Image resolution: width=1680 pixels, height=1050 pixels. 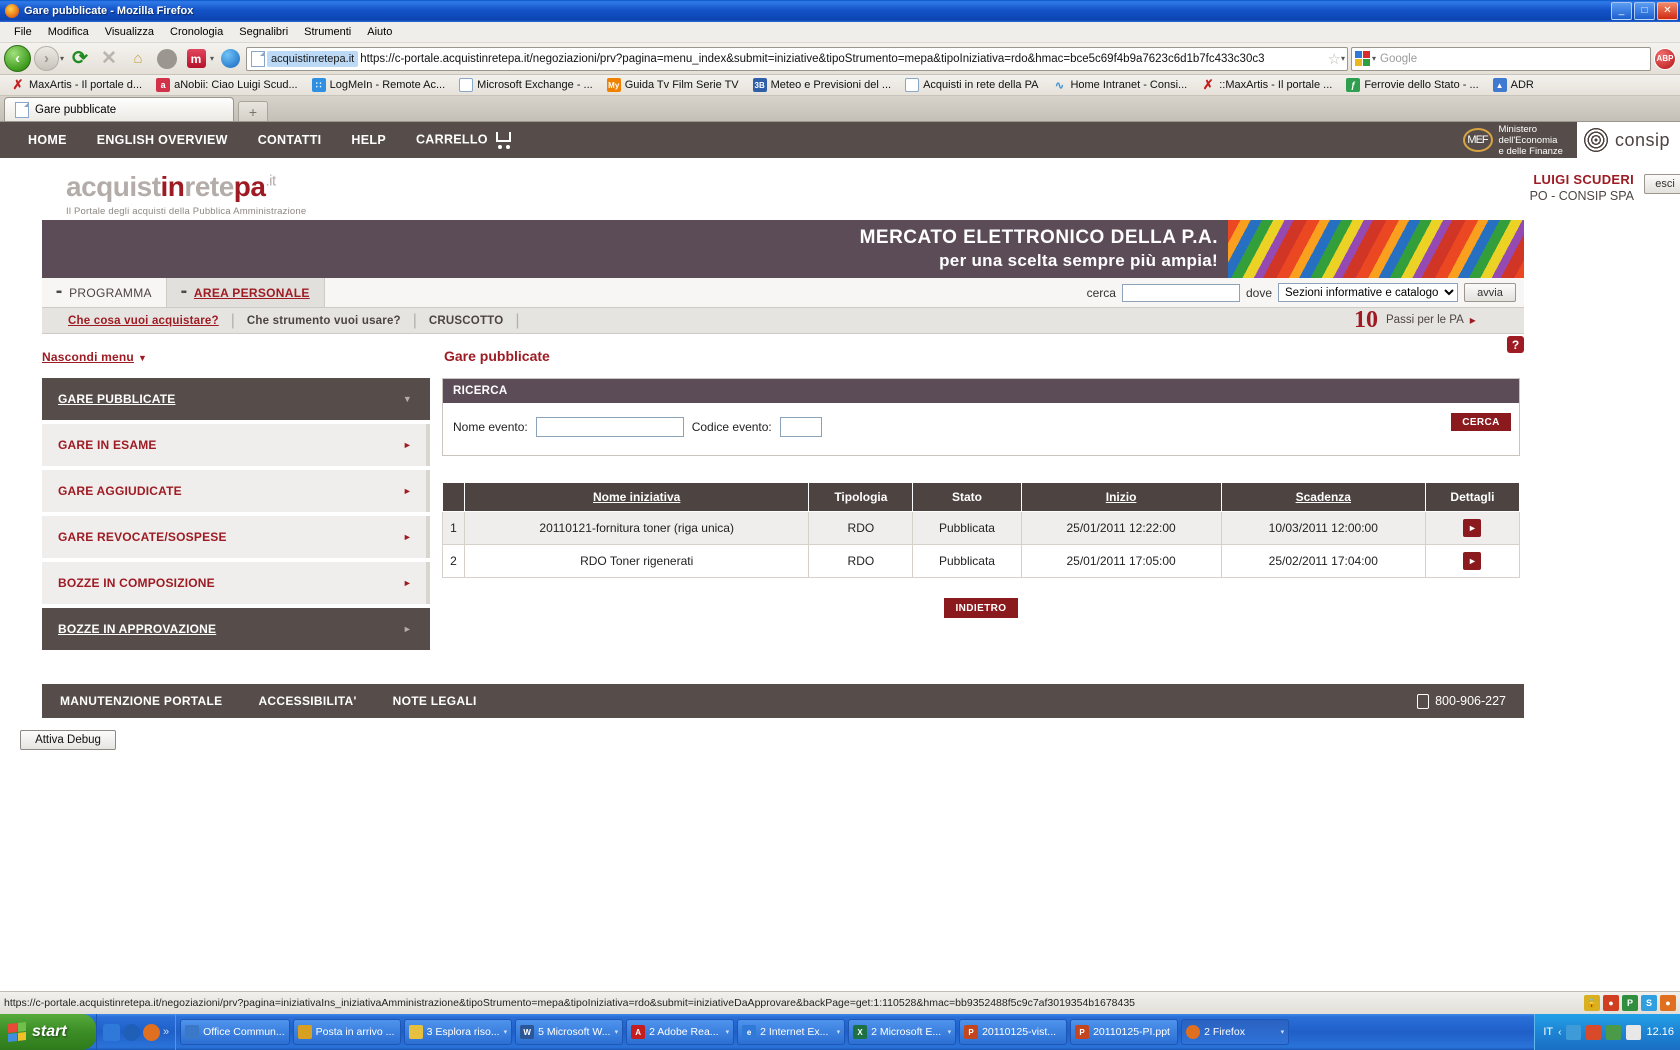 I want to click on sidebar-item-gare-aggiudicate: GARE AGGIUDICATE ►, so click(x=236, y=491).